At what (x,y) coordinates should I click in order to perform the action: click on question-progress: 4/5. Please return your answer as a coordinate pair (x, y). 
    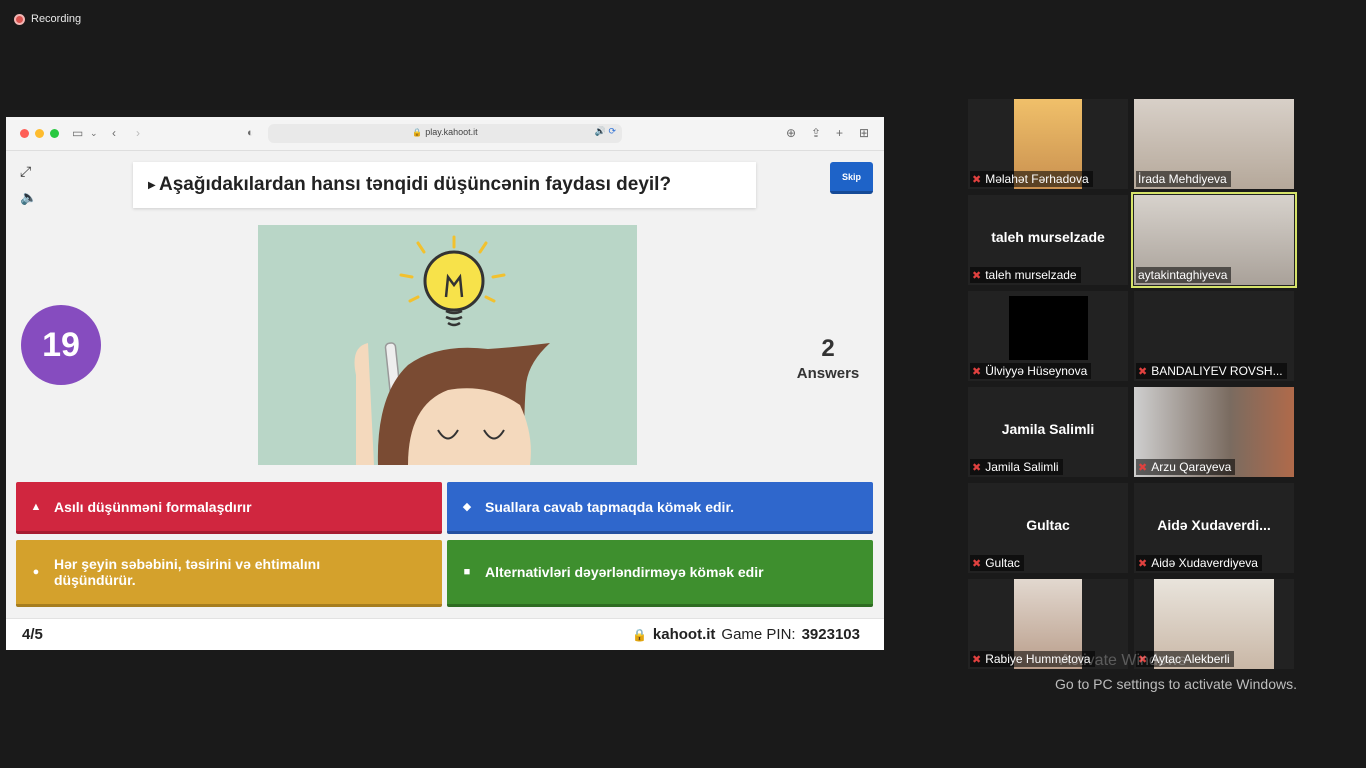
    Looking at the image, I should click on (32, 634).